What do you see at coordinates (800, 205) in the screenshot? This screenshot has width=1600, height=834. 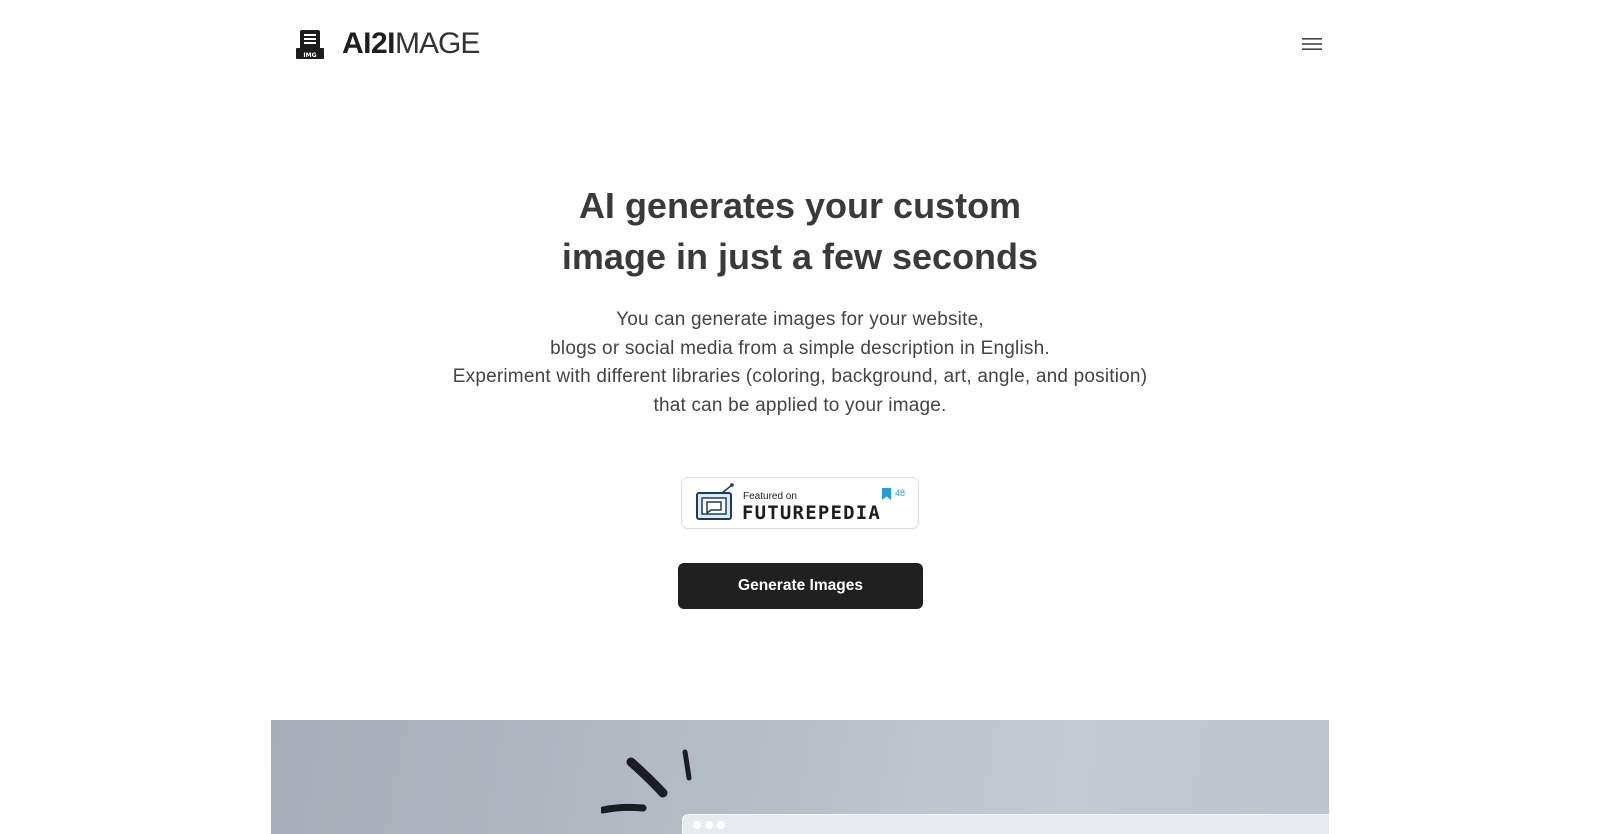 I see `hero-title-line: AI generates your custom` at bounding box center [800, 205].